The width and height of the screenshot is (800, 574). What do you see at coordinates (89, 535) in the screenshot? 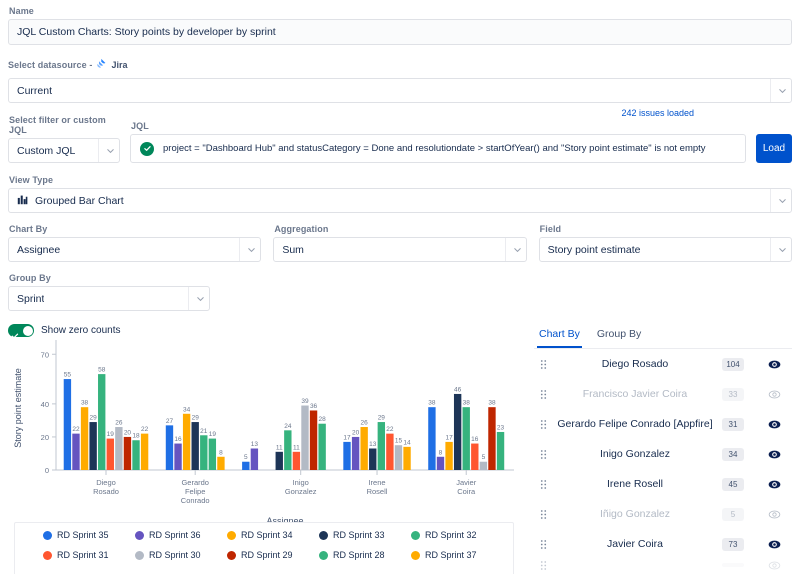
I see `legend-item: RD Sprint 35` at bounding box center [89, 535].